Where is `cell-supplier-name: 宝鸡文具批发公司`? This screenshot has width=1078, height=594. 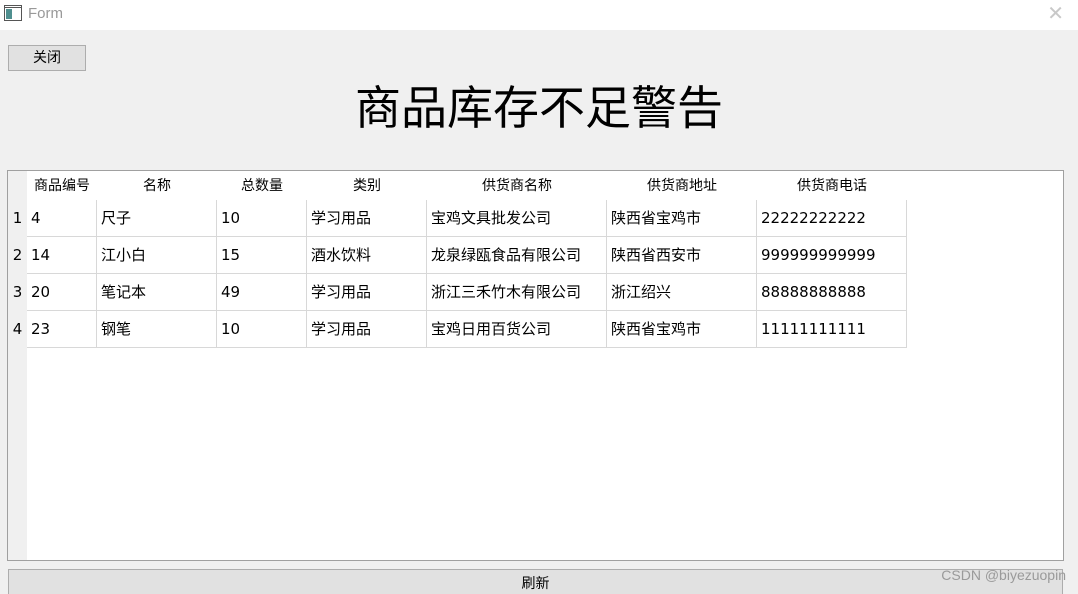
cell-supplier-name: 宝鸡文具批发公司 is located at coordinates (517, 218).